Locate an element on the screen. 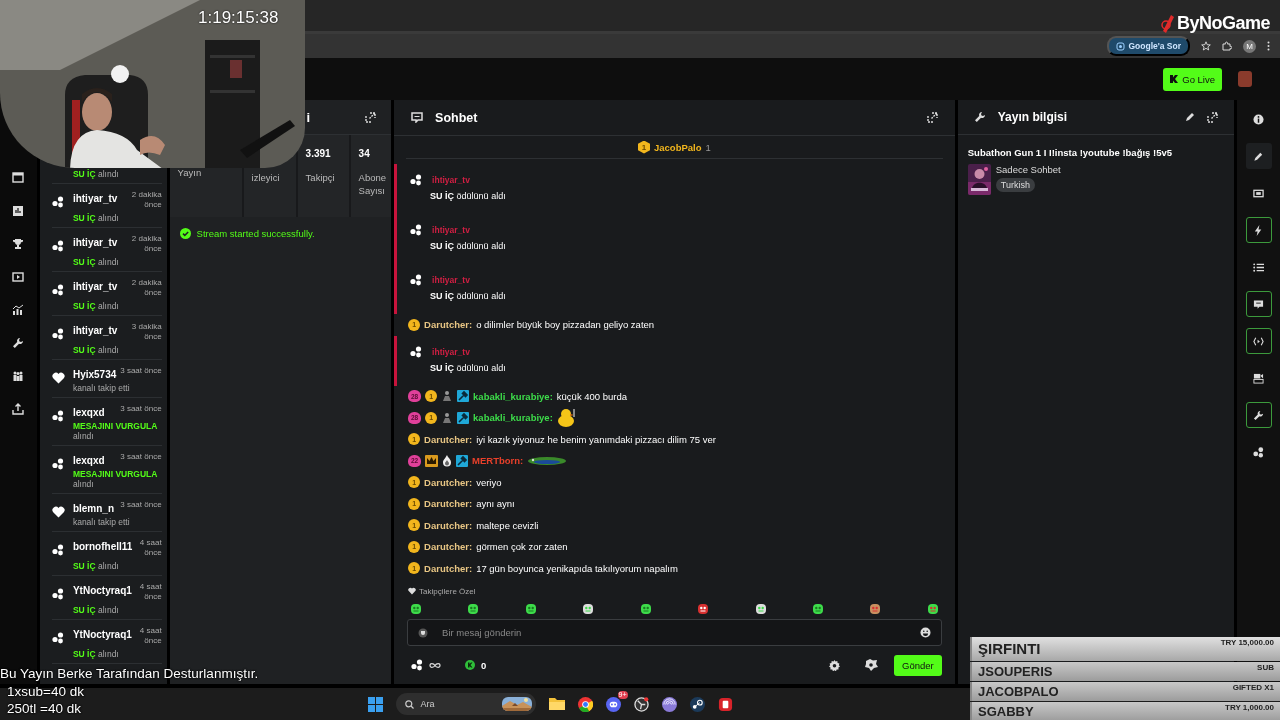 Image resolution: width=1280 pixels, height=720 pixels. document-app-icon is located at coordinates (725, 704).